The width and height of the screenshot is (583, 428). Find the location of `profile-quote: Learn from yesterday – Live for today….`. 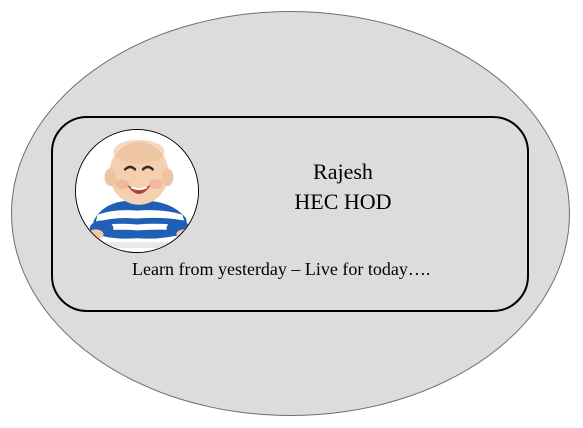

profile-quote: Learn from yesterday – Live for today…. is located at coordinates (281, 269).